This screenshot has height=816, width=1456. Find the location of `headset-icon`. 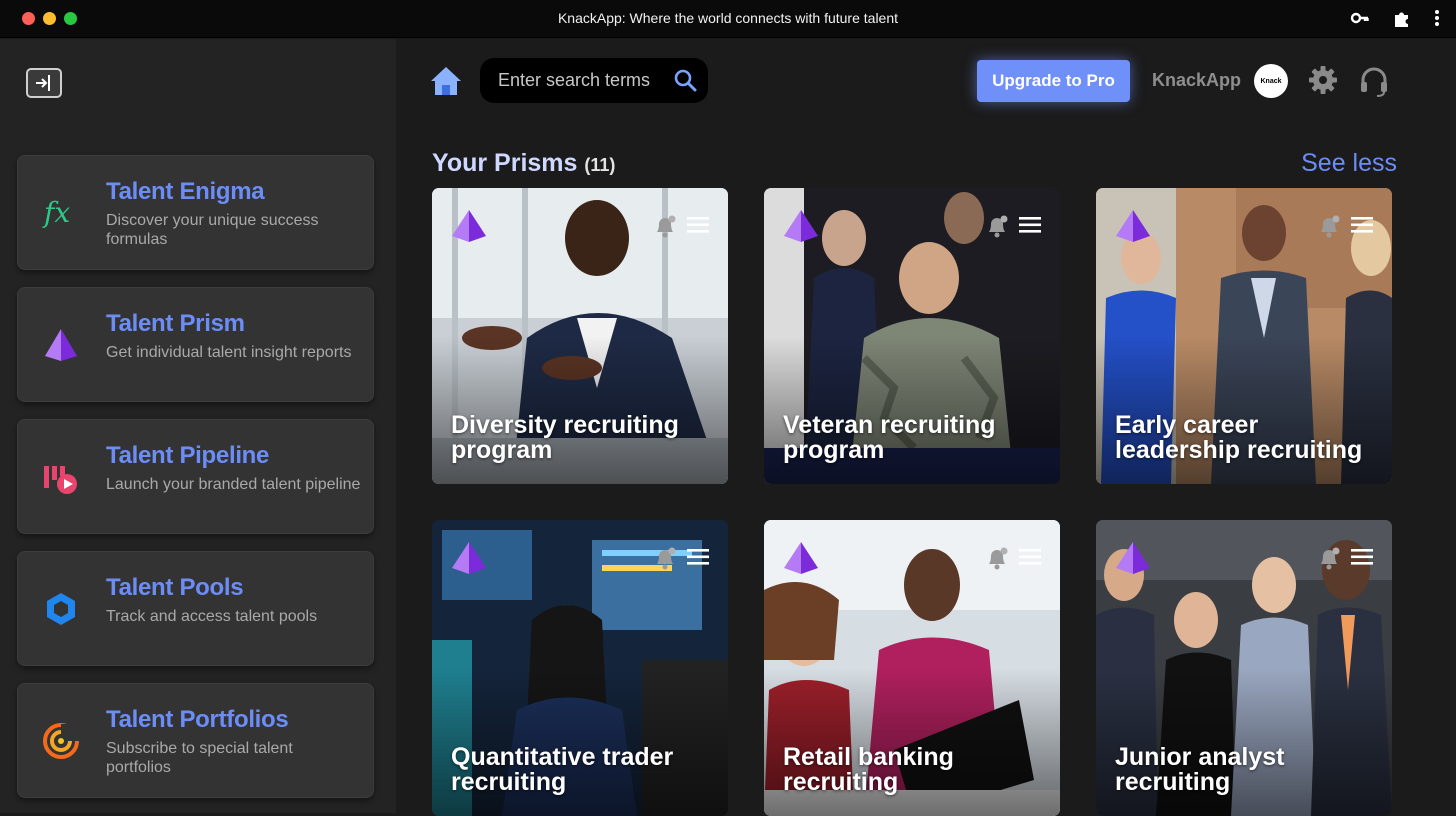

headset-icon is located at coordinates (1374, 81).